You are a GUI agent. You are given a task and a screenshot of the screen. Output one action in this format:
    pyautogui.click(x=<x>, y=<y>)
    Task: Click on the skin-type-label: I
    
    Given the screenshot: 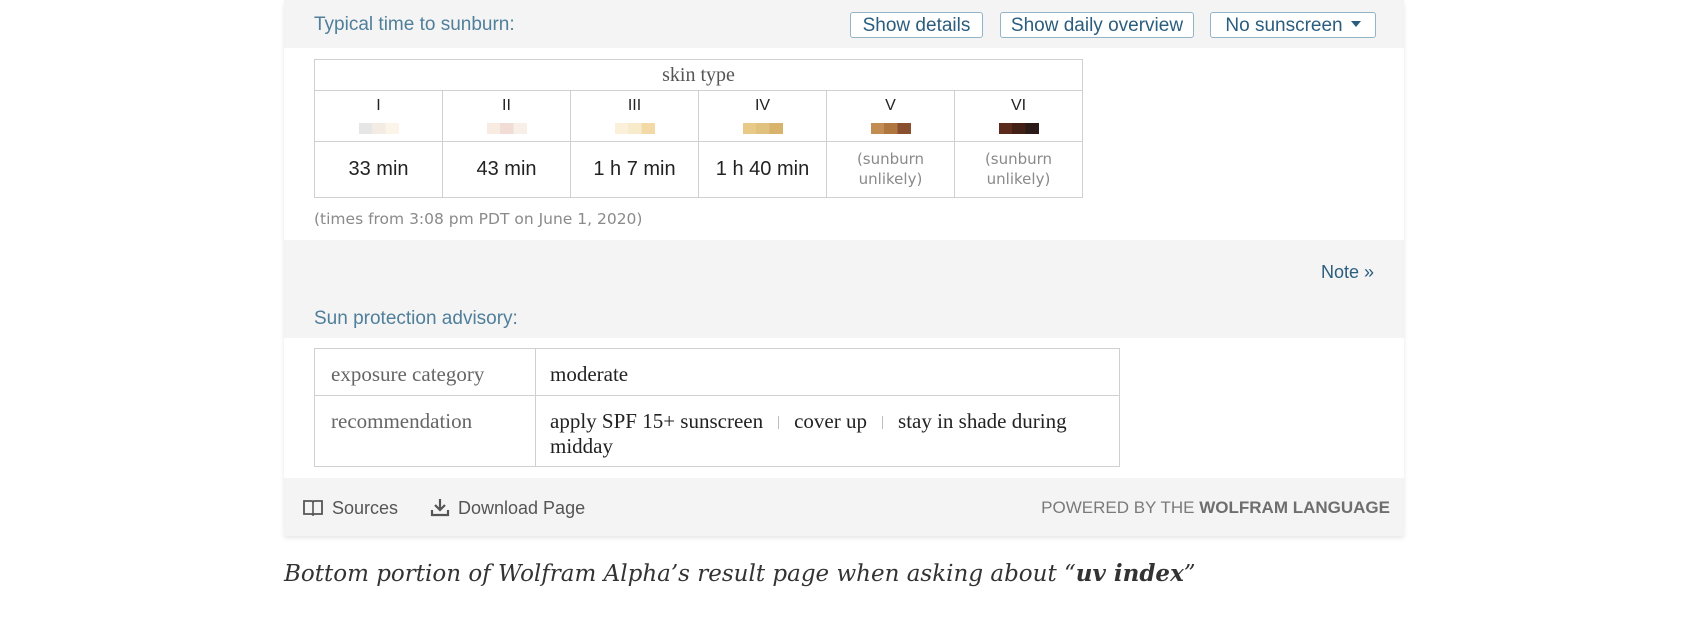 What is the action you would take?
    pyautogui.click(x=378, y=105)
    